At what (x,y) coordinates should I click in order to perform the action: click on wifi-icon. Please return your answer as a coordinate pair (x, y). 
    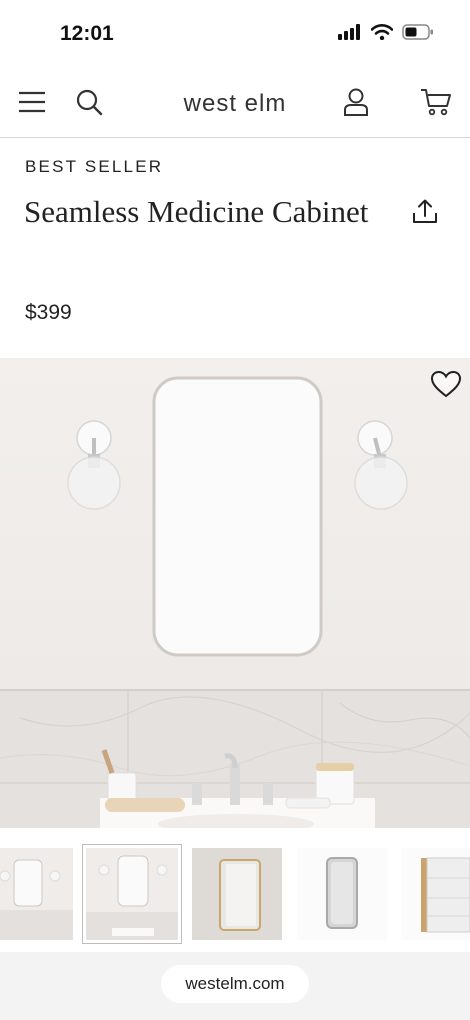
    Looking at the image, I should click on (382, 32).